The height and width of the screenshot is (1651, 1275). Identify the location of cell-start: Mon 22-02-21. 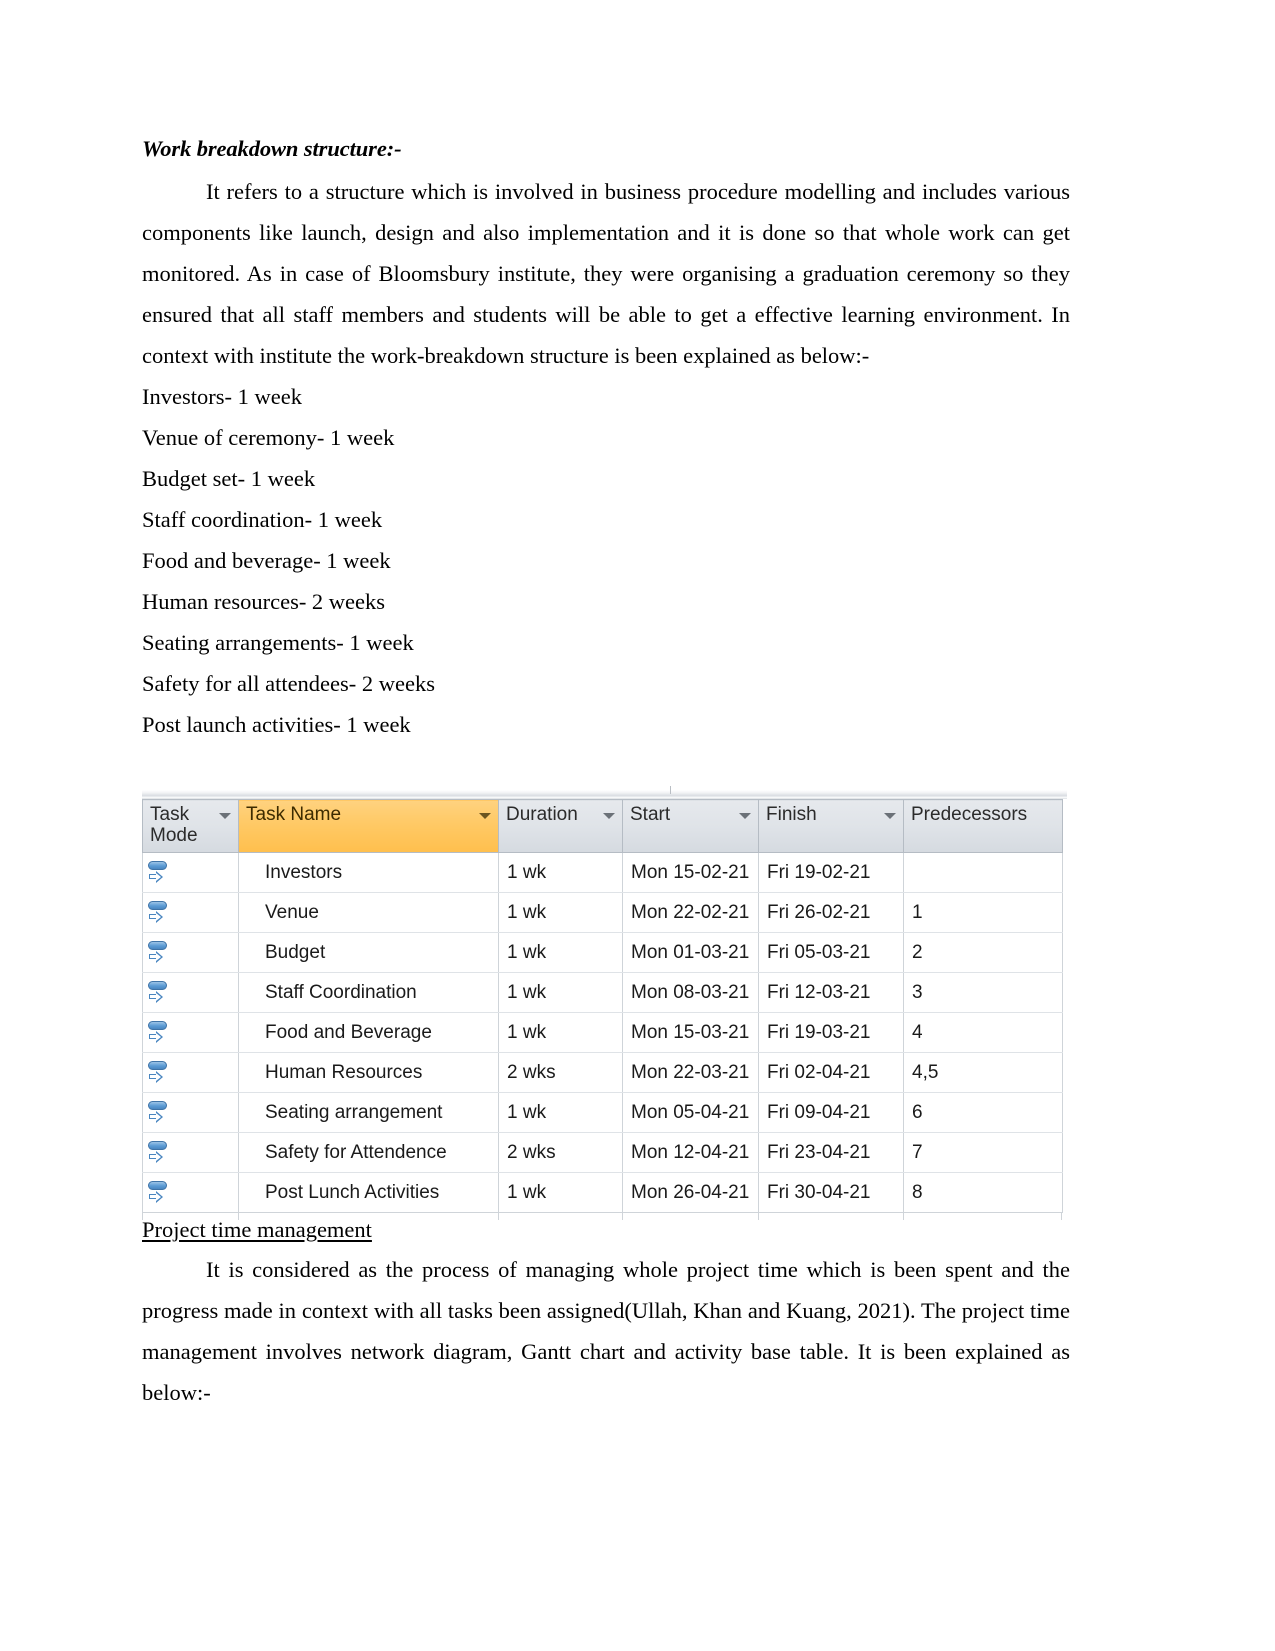
(690, 912).